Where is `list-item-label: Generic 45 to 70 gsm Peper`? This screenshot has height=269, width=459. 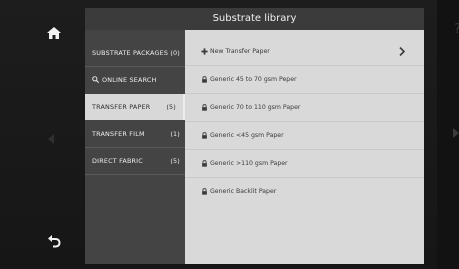
list-item-label: Generic 45 to 70 gsm Peper is located at coordinates (253, 79).